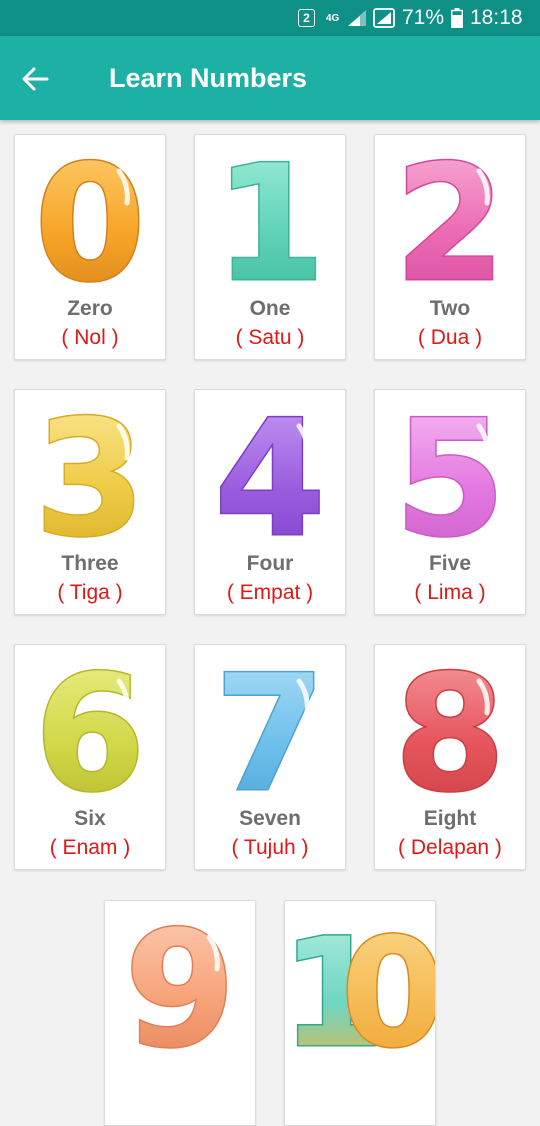 The height and width of the screenshot is (1126, 540). I want to click on number-card-1: 1 One ( Satu ), so click(270, 247).